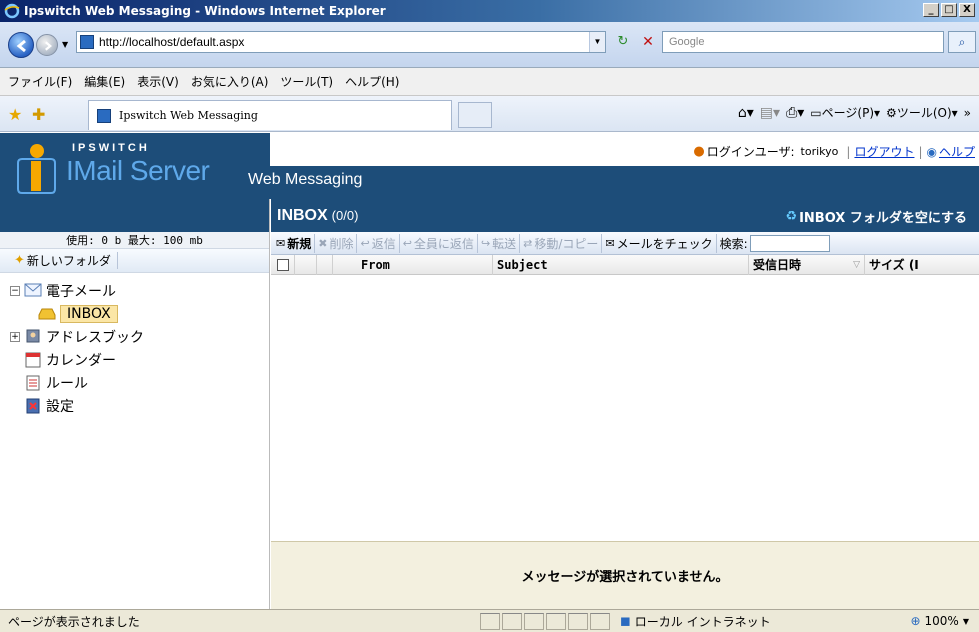 This screenshot has height=632, width=979. What do you see at coordinates (134, 405) in the screenshot?
I see `tree-item-settings: 設定` at bounding box center [134, 405].